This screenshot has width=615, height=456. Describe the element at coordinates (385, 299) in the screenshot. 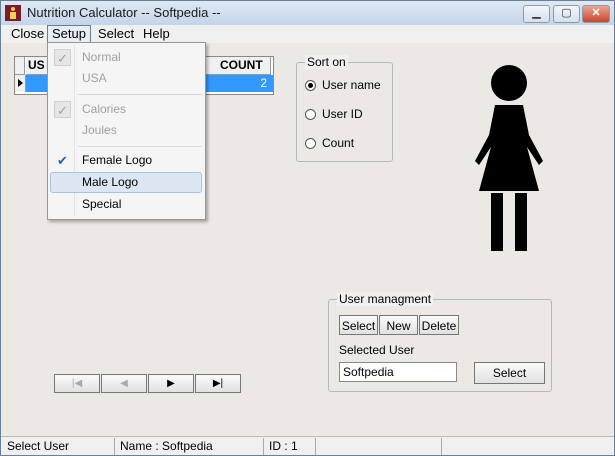

I see `user-management-legend: User managment` at that location.